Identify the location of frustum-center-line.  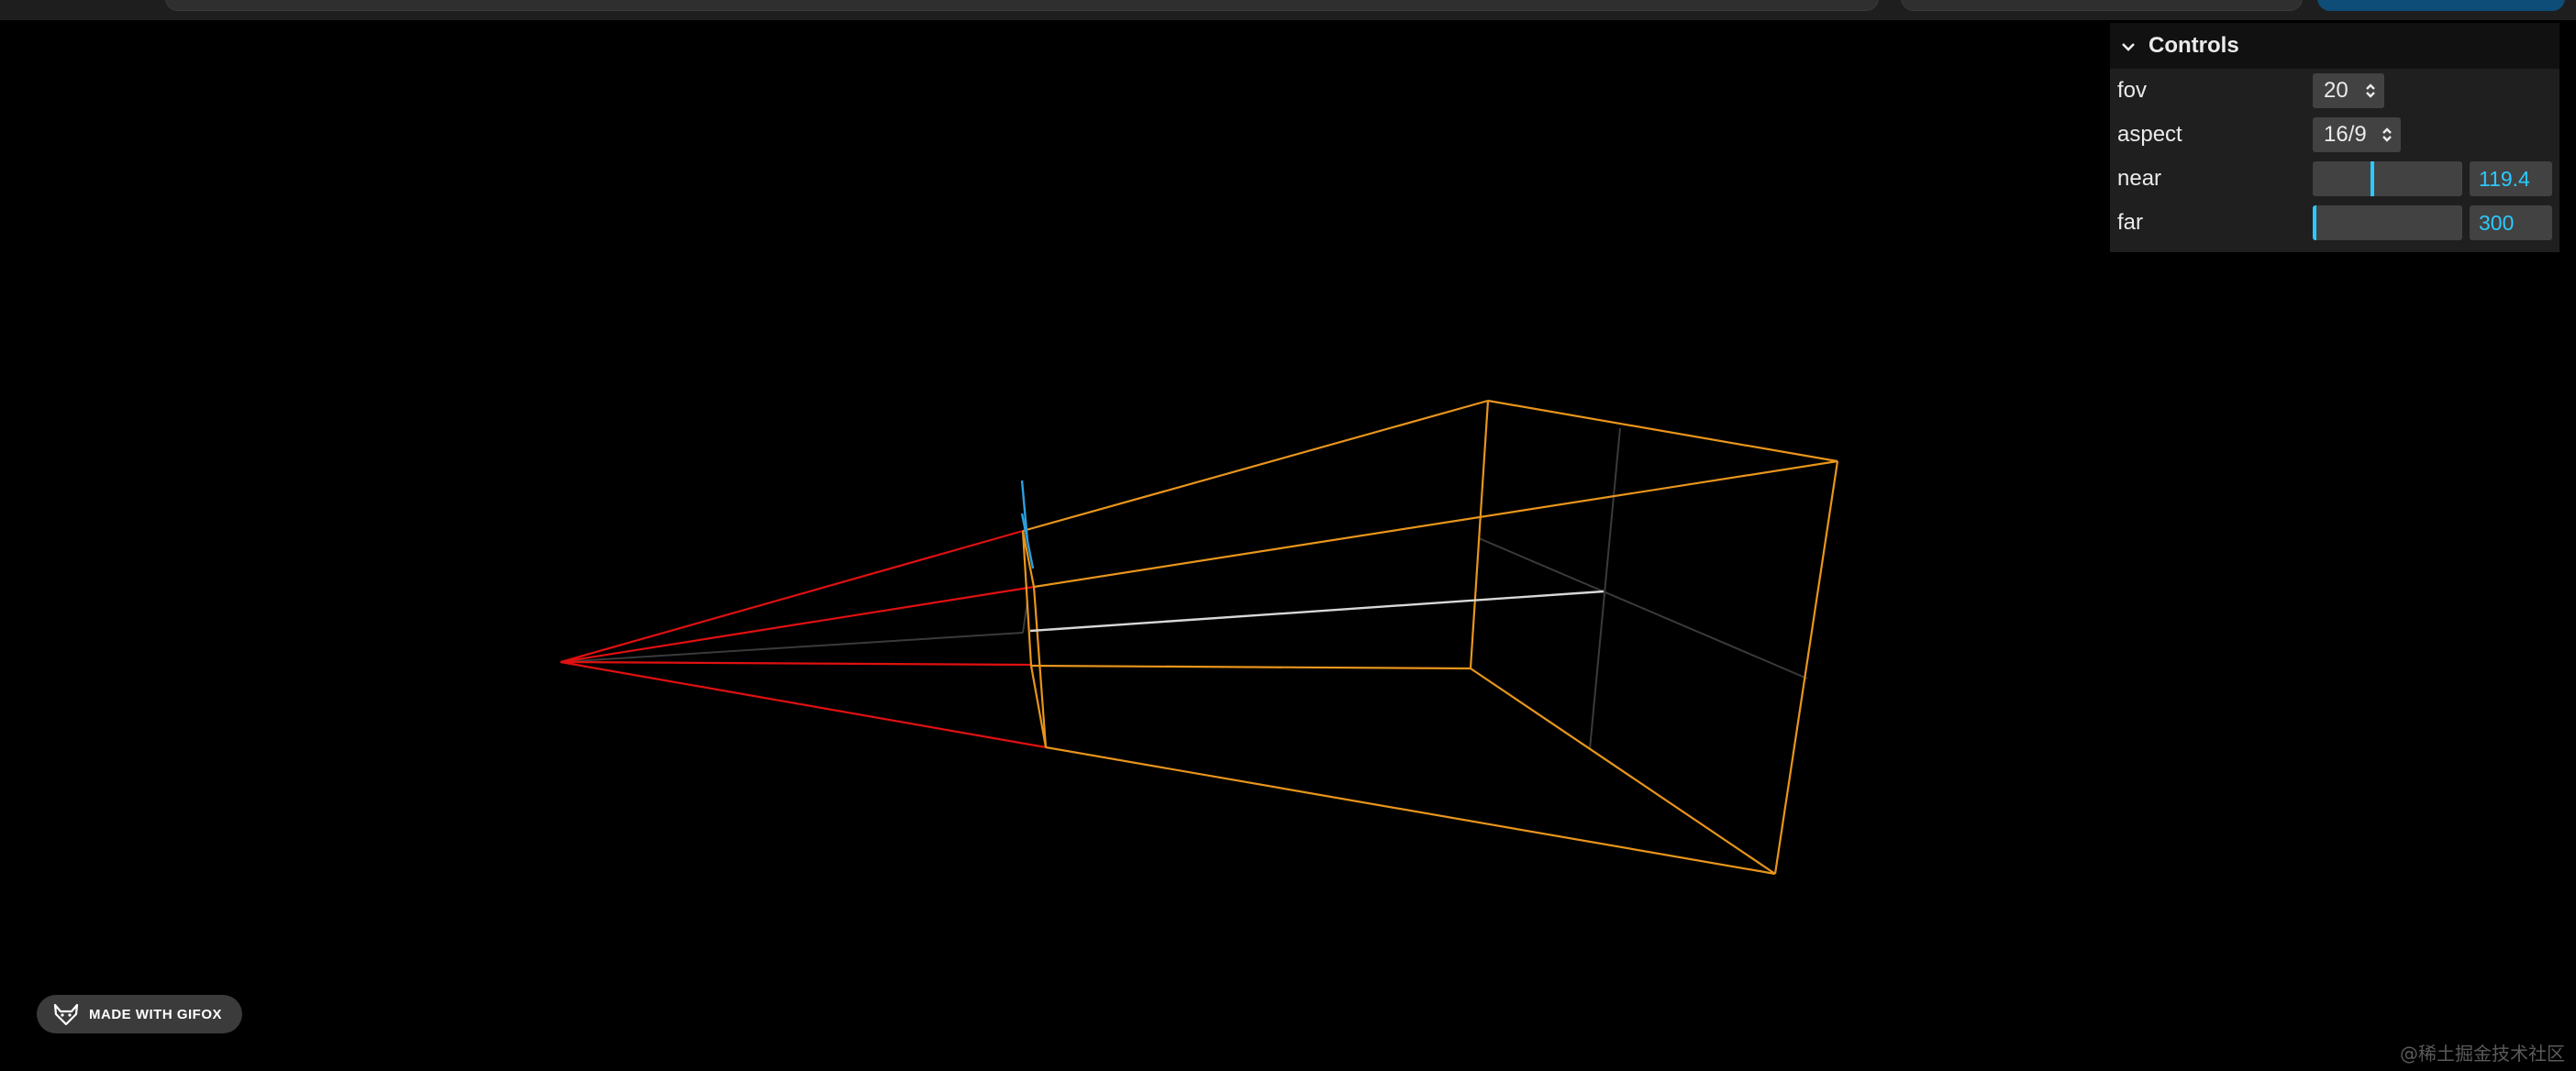
(1316, 611).